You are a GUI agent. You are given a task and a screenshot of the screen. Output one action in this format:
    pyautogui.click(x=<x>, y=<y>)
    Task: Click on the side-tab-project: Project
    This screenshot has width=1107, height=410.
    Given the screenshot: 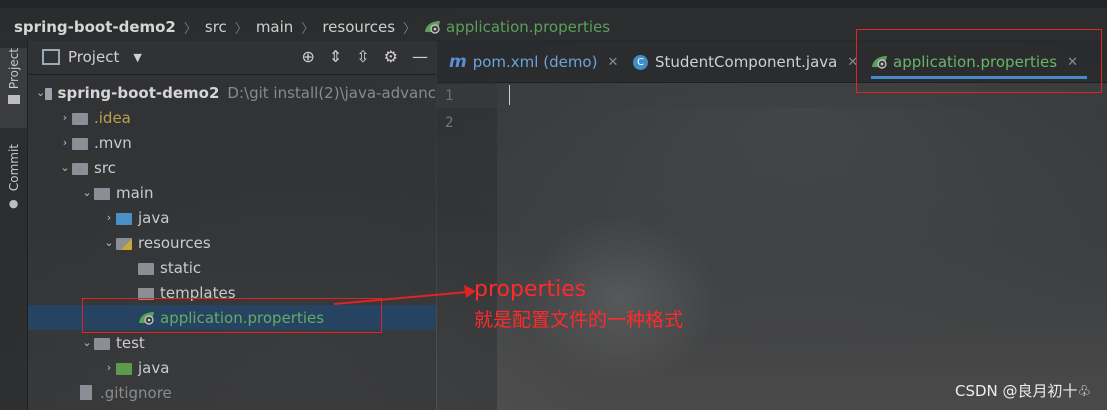 What is the action you would take?
    pyautogui.click(x=13, y=88)
    